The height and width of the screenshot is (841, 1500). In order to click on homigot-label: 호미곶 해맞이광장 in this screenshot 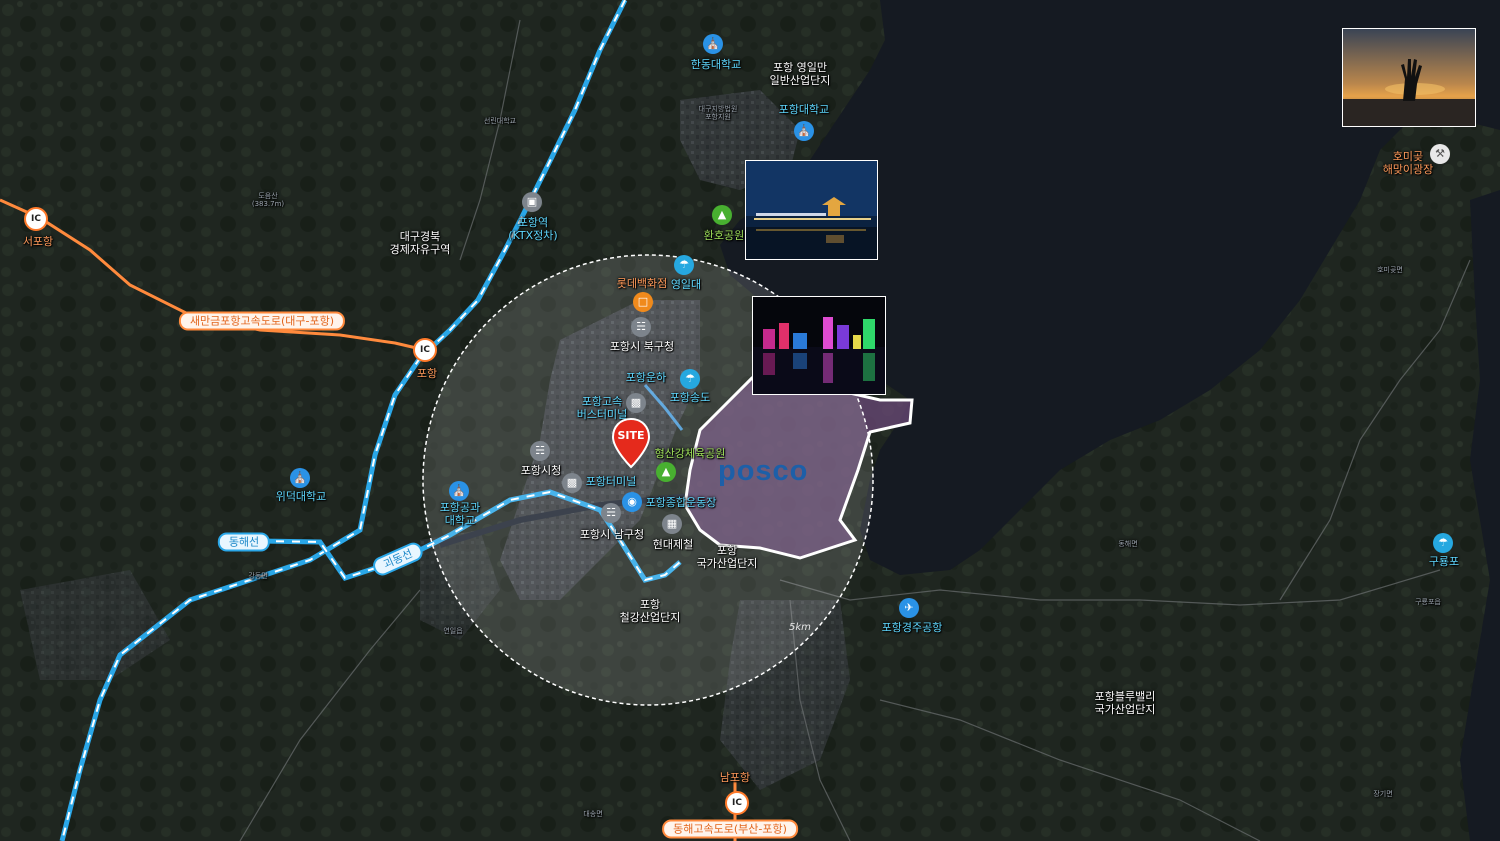, I will do `click(1408, 163)`.